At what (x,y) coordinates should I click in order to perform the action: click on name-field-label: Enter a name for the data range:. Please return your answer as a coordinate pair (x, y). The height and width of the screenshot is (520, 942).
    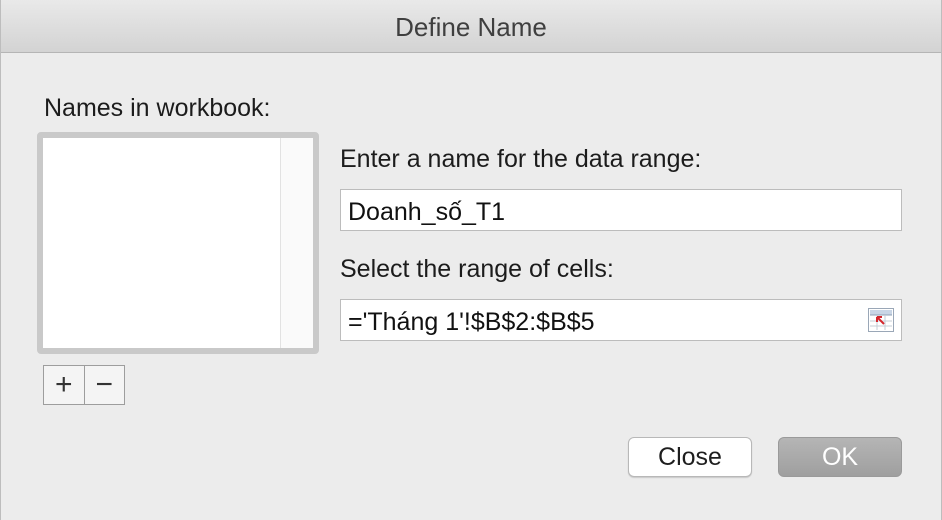
    Looking at the image, I should click on (521, 159).